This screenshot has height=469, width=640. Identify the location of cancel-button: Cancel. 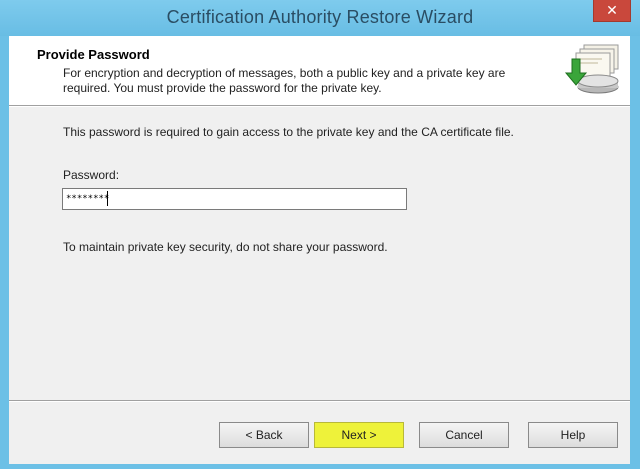
(464, 435).